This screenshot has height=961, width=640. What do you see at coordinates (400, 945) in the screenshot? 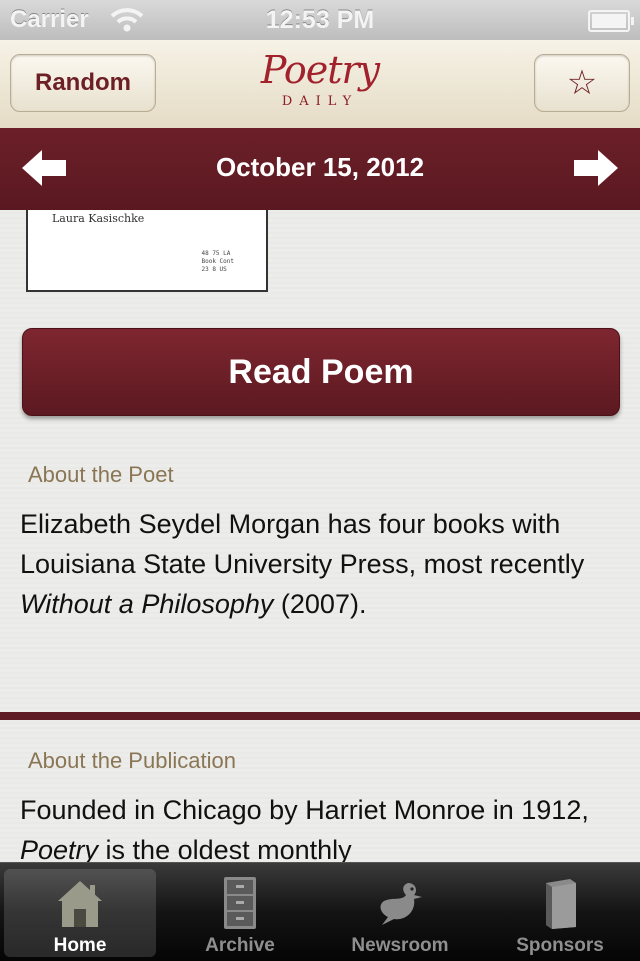
I see `tab-newsroom-label: Newsroom` at bounding box center [400, 945].